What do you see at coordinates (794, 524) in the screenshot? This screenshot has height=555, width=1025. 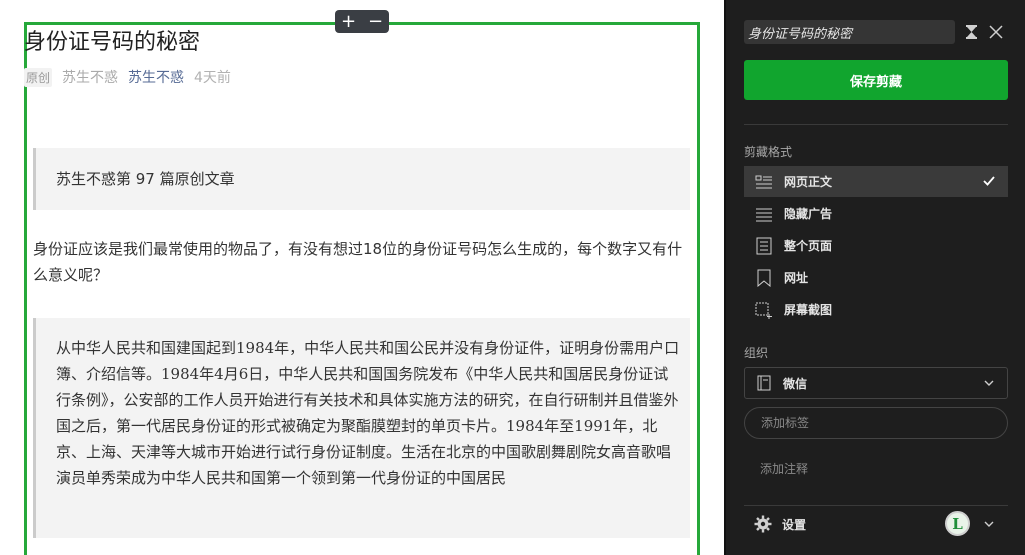 I see `settings-label: 设置` at bounding box center [794, 524].